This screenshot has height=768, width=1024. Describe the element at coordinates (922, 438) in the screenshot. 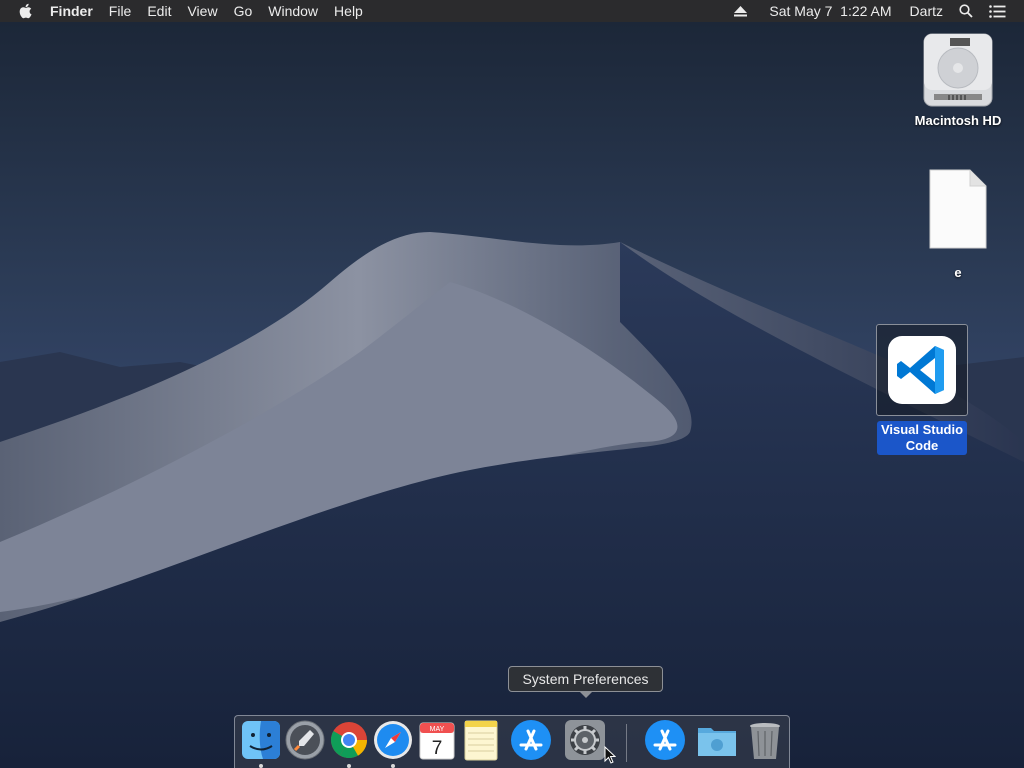

I see `desktop-icon-label-selected: Visual Studio Code` at that location.